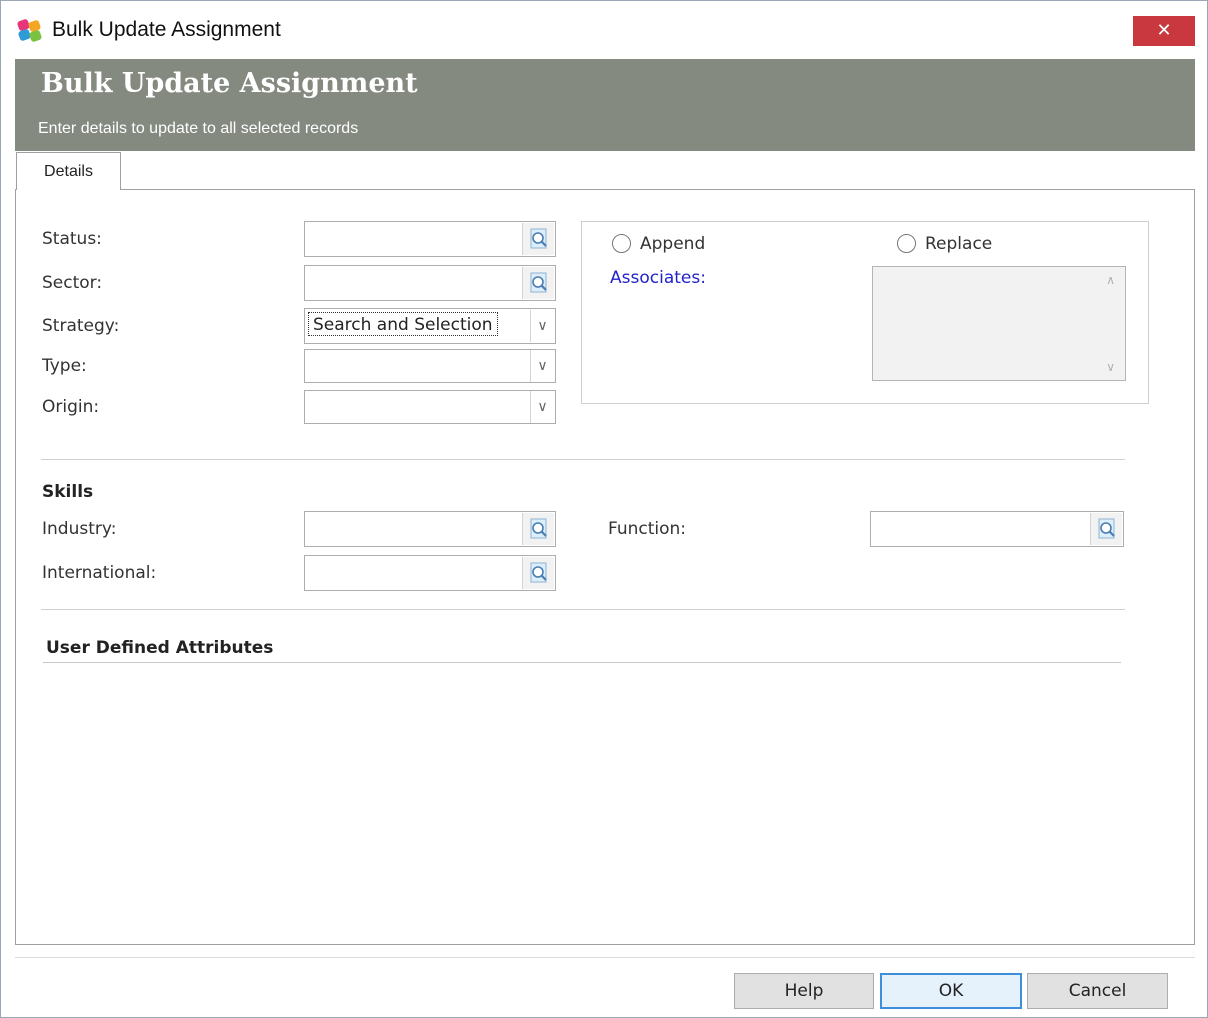 Image resolution: width=1208 pixels, height=1018 pixels. What do you see at coordinates (658, 278) in the screenshot?
I see `associates-label: Associates:` at bounding box center [658, 278].